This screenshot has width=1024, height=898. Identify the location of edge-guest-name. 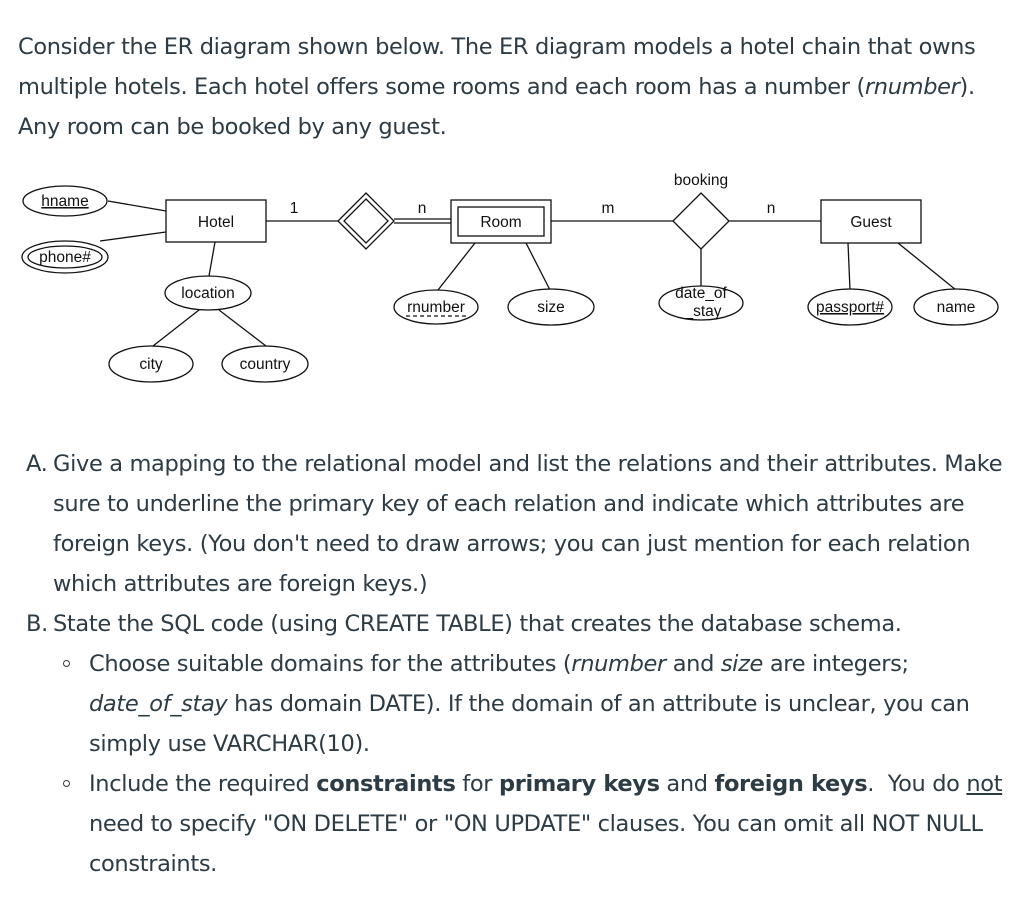
(927, 266).